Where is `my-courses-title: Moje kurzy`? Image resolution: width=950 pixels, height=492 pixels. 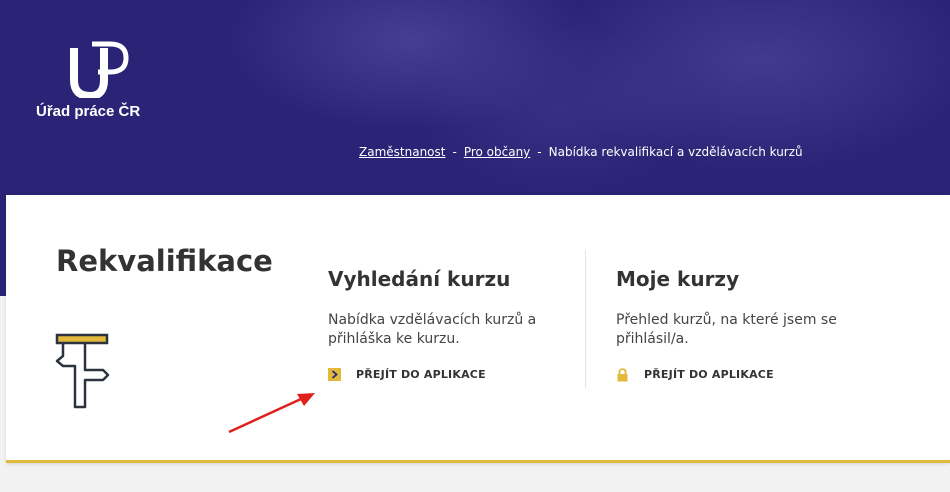 my-courses-title: Moje kurzy is located at coordinates (678, 279).